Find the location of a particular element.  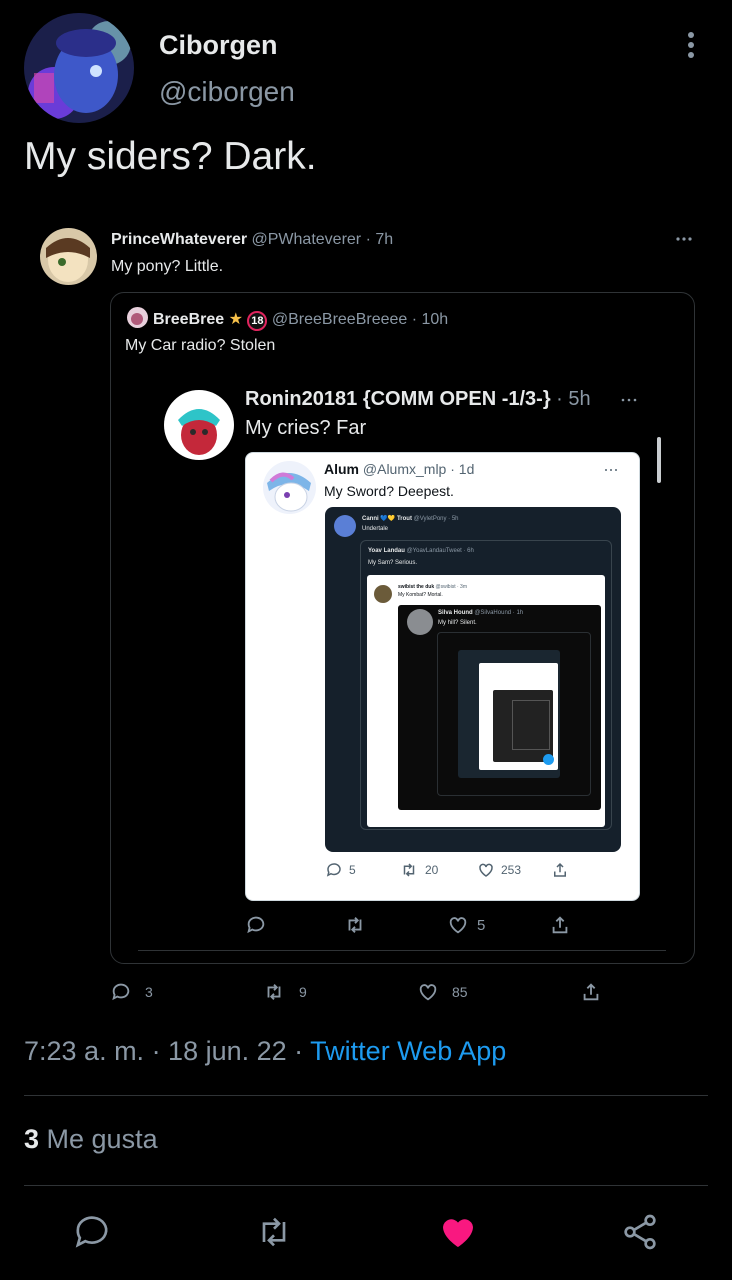

quote3-header: Ronin20181 {COMM OPEN -1/3-} · 5h is located at coordinates (418, 399).